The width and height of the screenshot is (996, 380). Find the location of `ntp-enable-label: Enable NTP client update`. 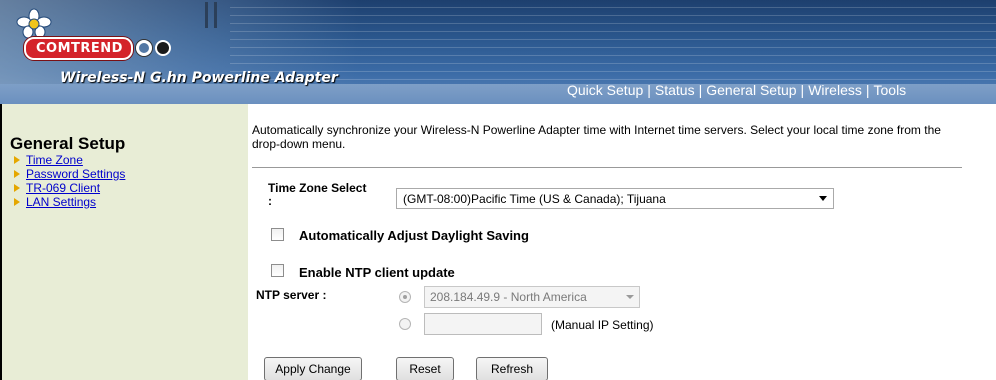

ntp-enable-label: Enable NTP client update is located at coordinates (377, 272).